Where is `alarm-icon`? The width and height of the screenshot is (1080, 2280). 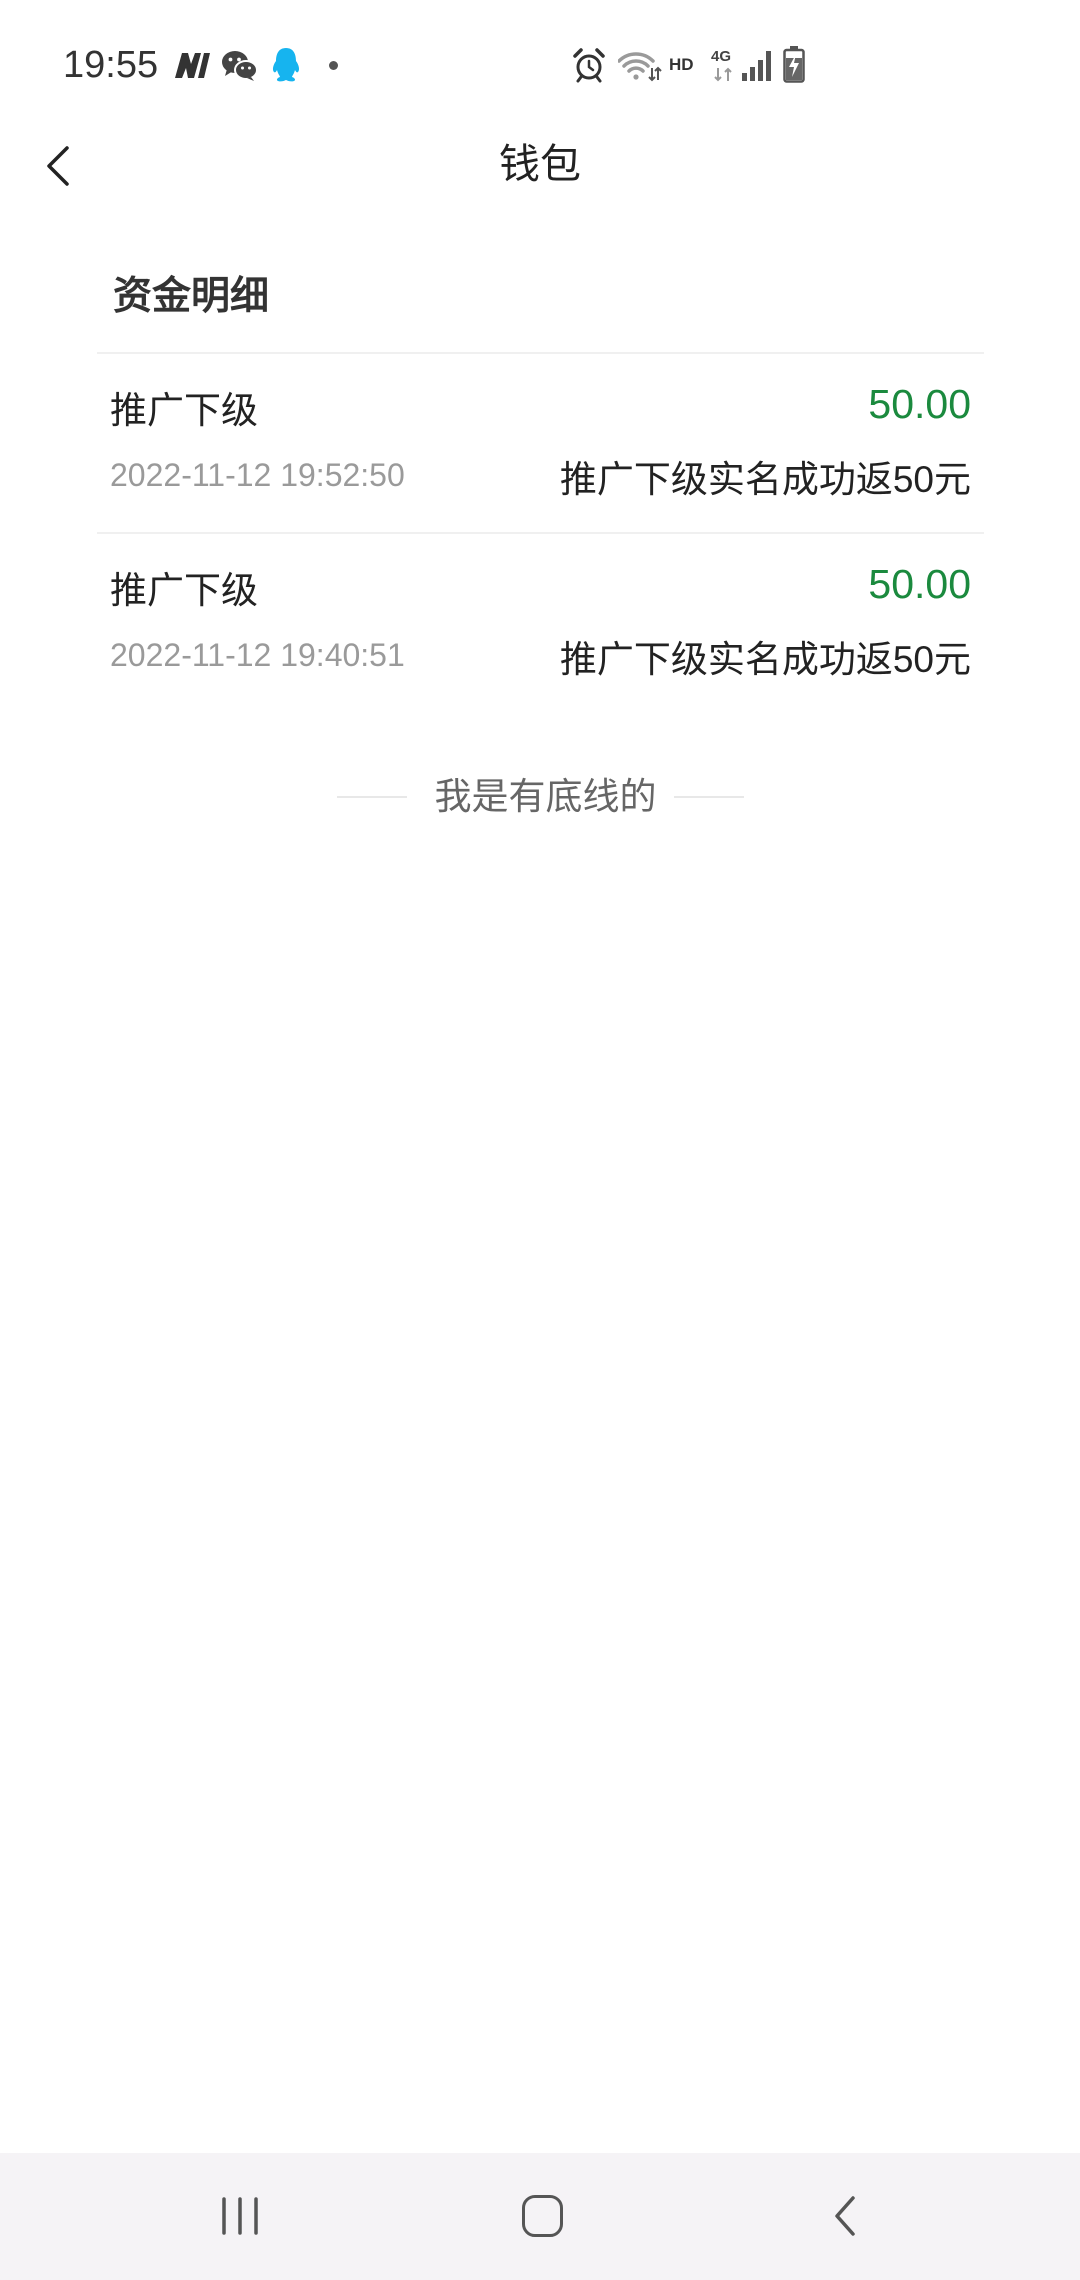 alarm-icon is located at coordinates (589, 65).